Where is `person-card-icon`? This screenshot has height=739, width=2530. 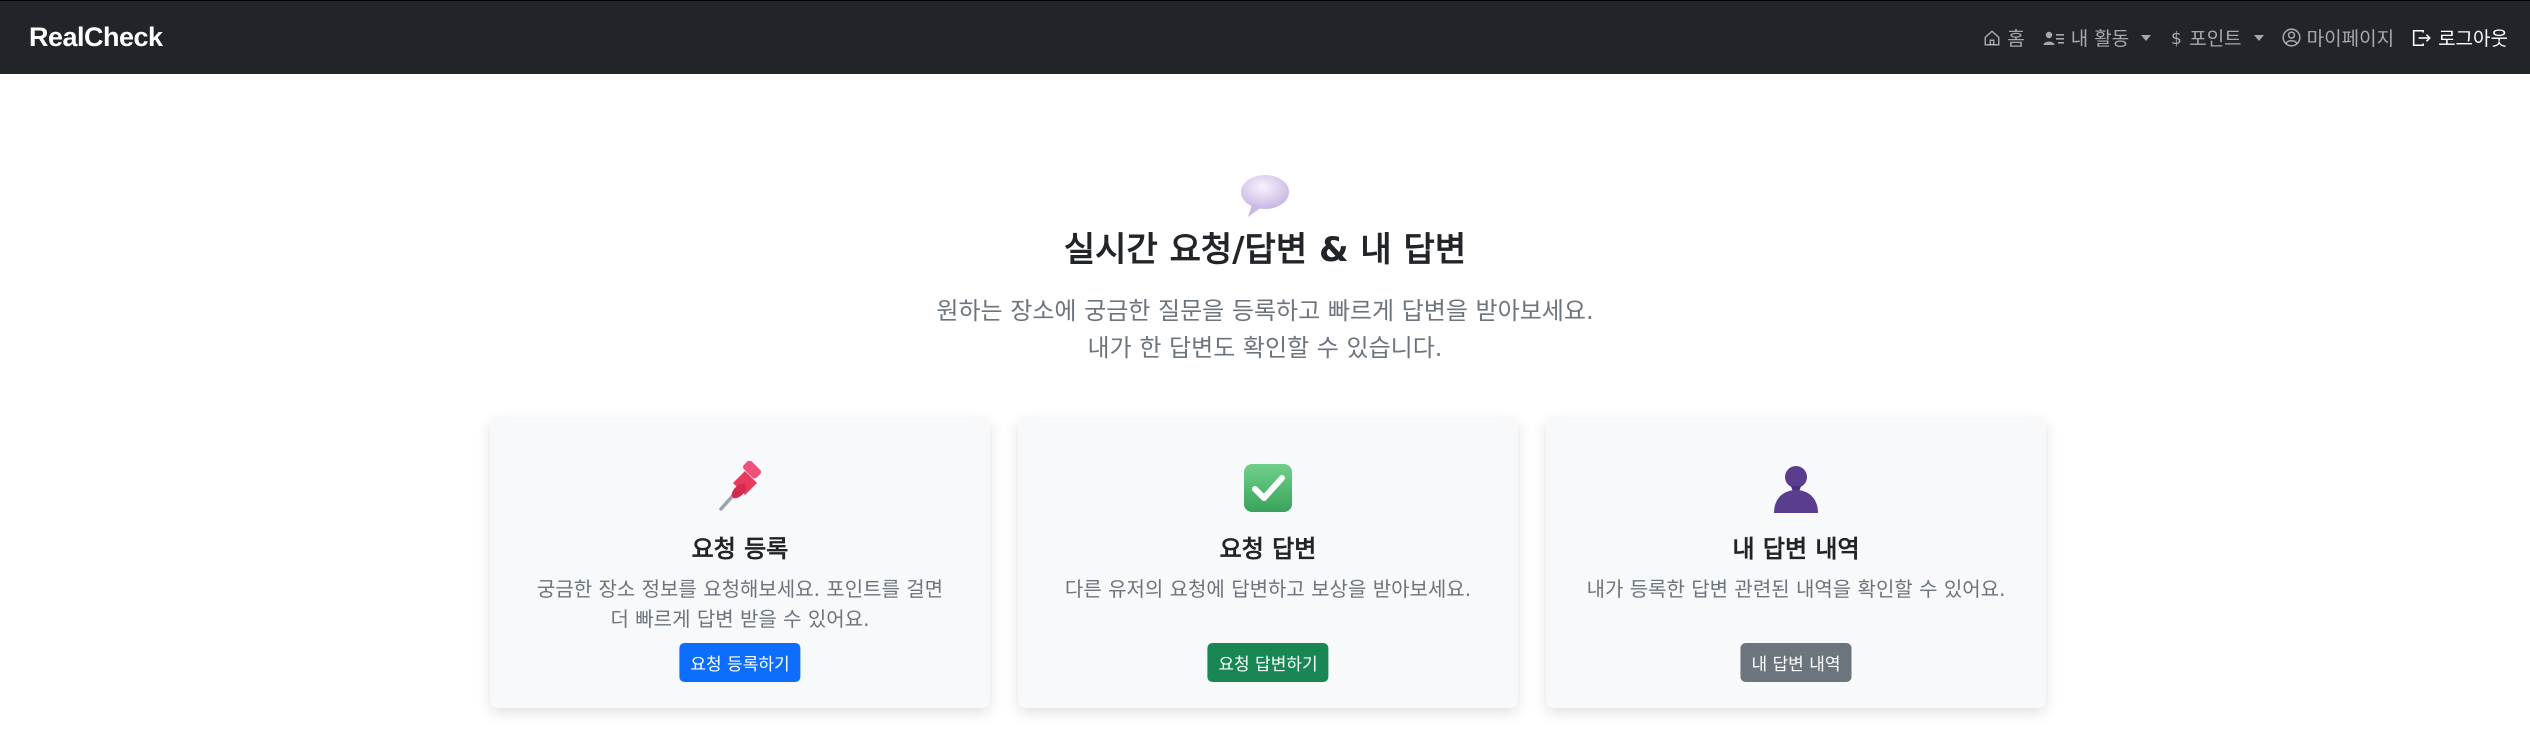
person-card-icon is located at coordinates (2053, 38).